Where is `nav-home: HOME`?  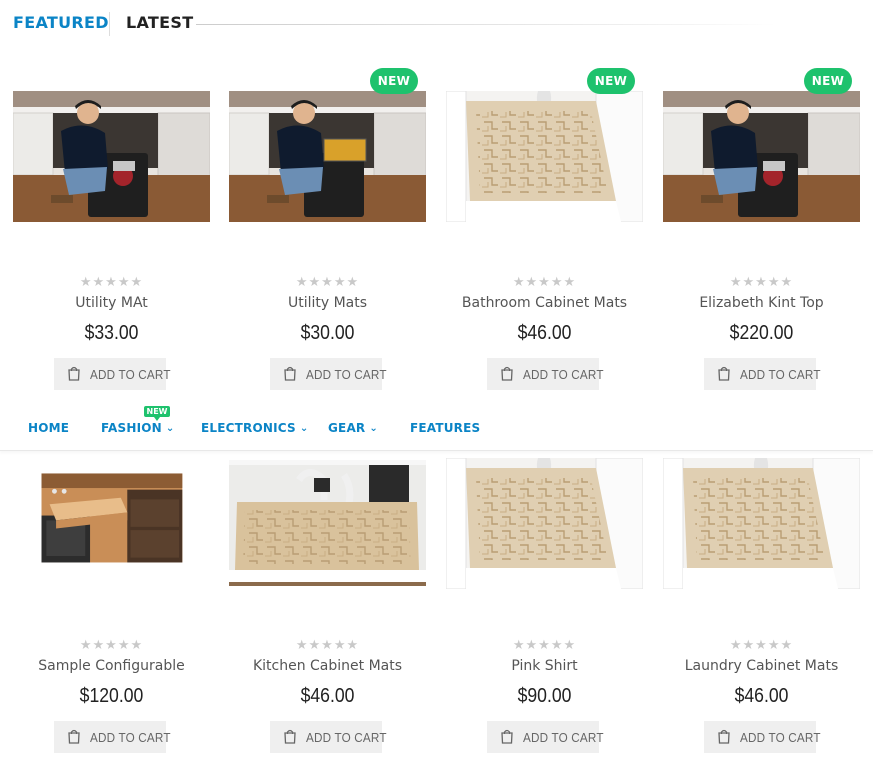
nav-home: HOME is located at coordinates (48, 428).